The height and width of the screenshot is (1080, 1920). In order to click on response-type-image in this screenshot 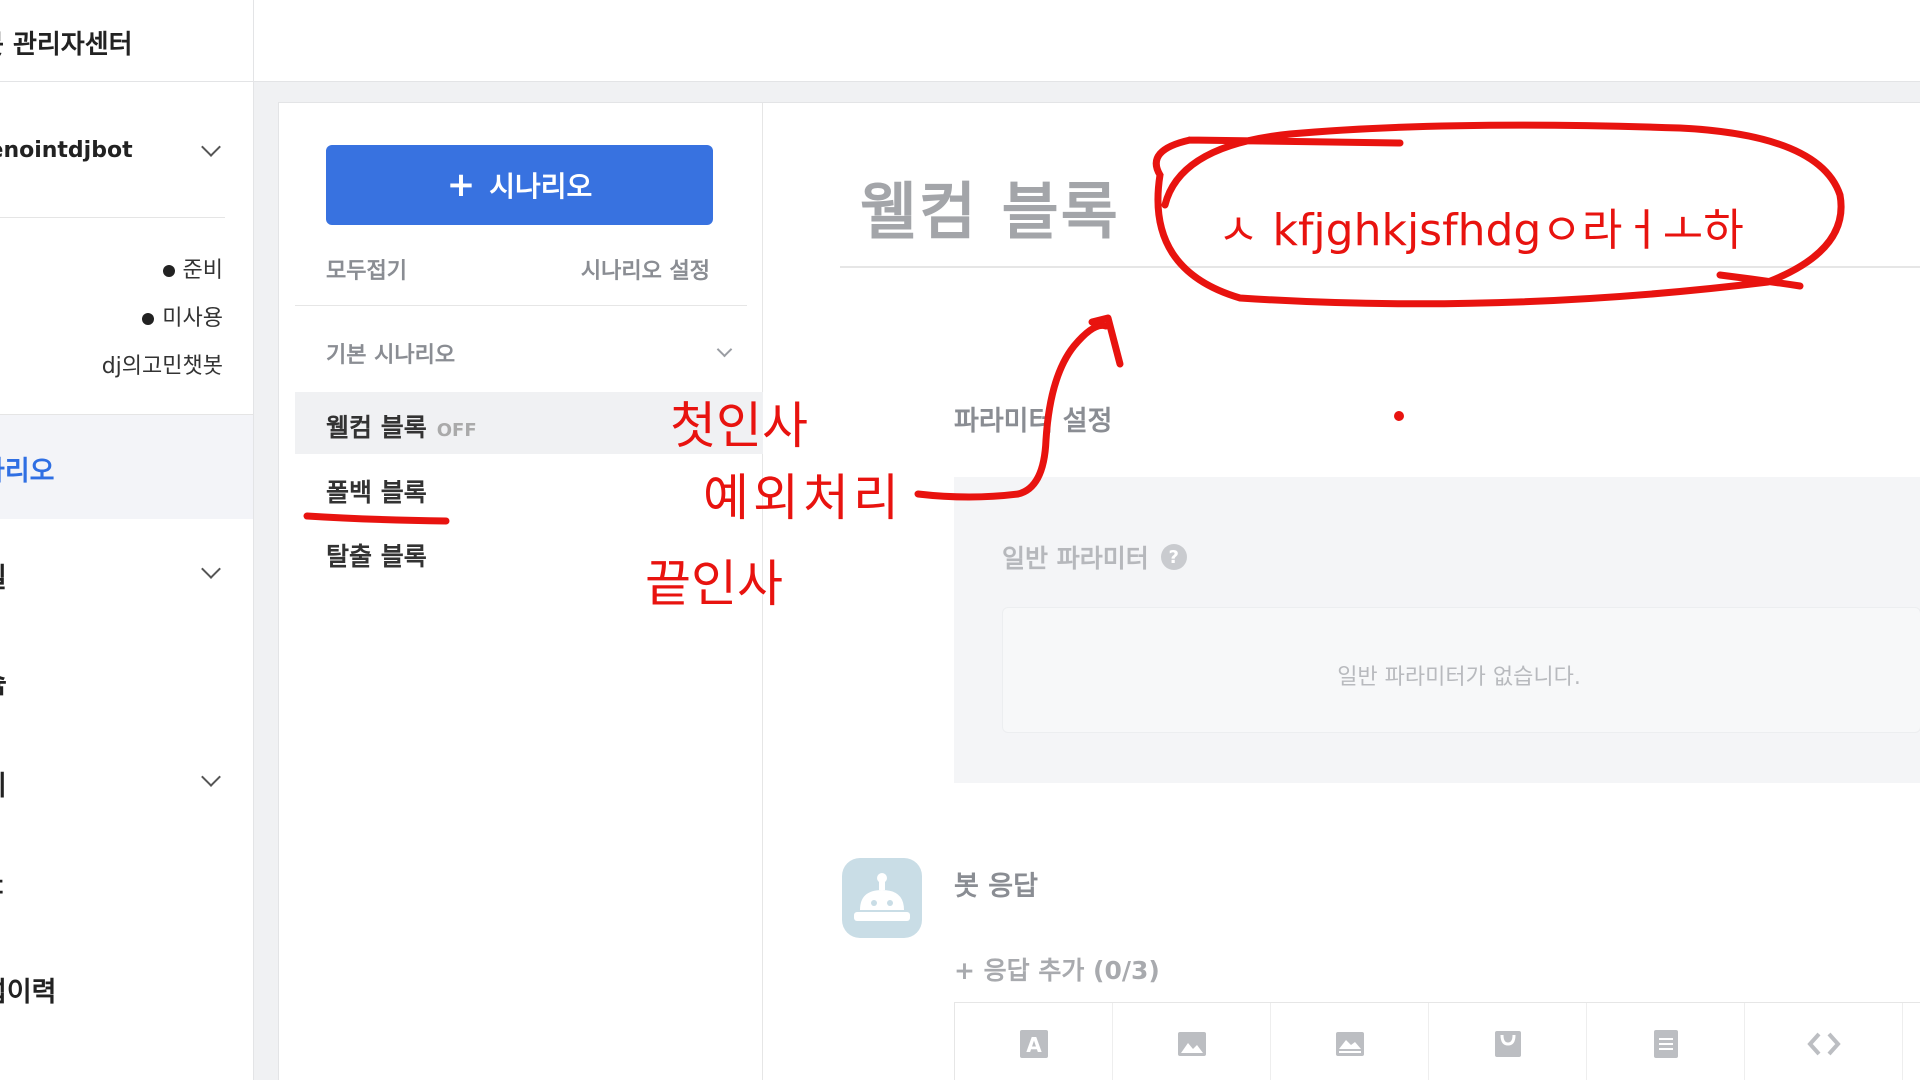, I will do `click(1192, 1041)`.